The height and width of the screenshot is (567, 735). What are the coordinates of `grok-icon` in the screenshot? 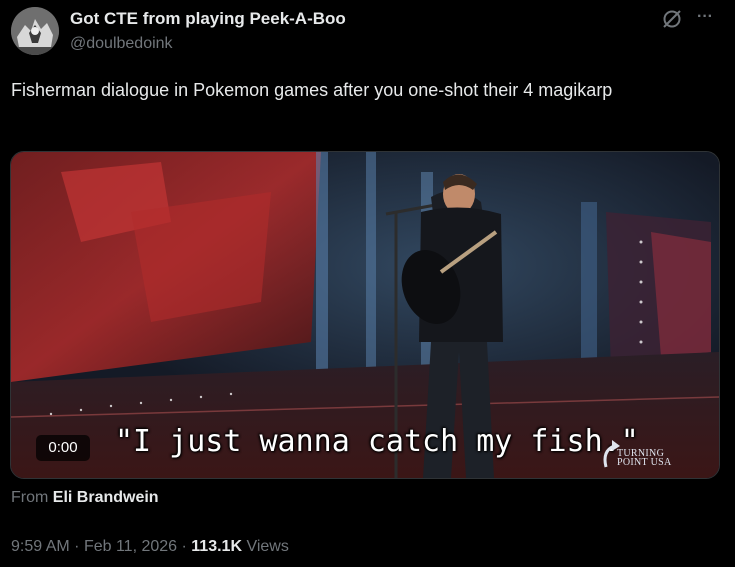 It's located at (672, 19).